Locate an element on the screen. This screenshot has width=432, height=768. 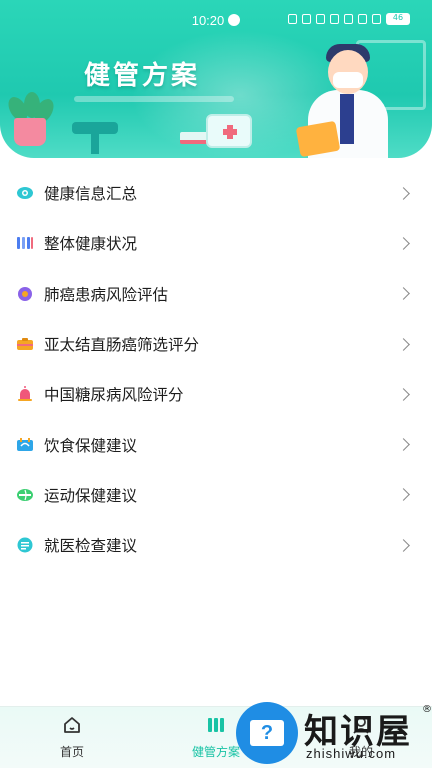
eye-icon is located at coordinates (25, 193).